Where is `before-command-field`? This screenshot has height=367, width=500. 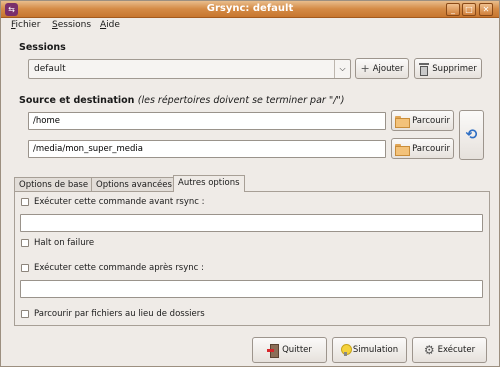 before-command-field is located at coordinates (251, 223).